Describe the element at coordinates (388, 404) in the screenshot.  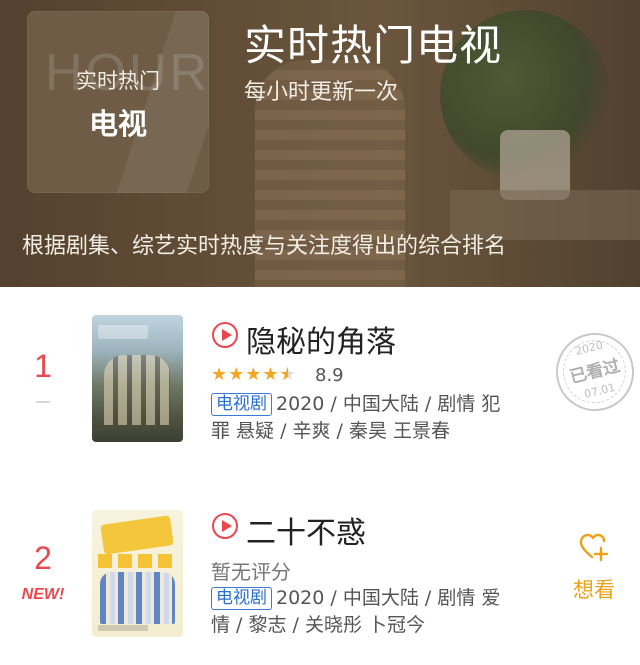
I see `meta-line1: 2020 / 中国大陆 / 剧情 犯` at that location.